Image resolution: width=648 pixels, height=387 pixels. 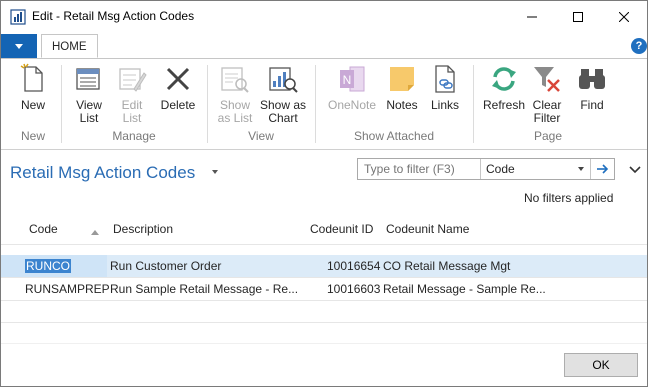 I want to click on help-icon: ?, so click(x=639, y=46).